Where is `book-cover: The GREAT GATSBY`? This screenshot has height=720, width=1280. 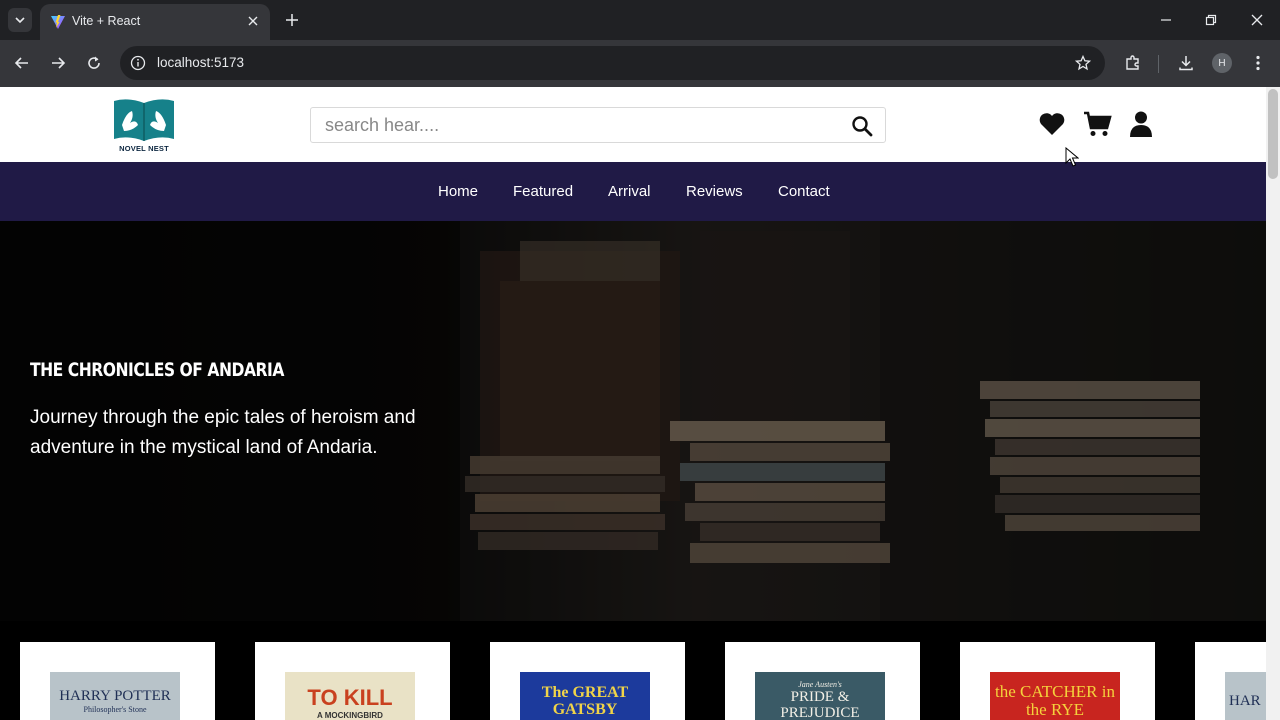 book-cover: The GREAT GATSBY is located at coordinates (585, 696).